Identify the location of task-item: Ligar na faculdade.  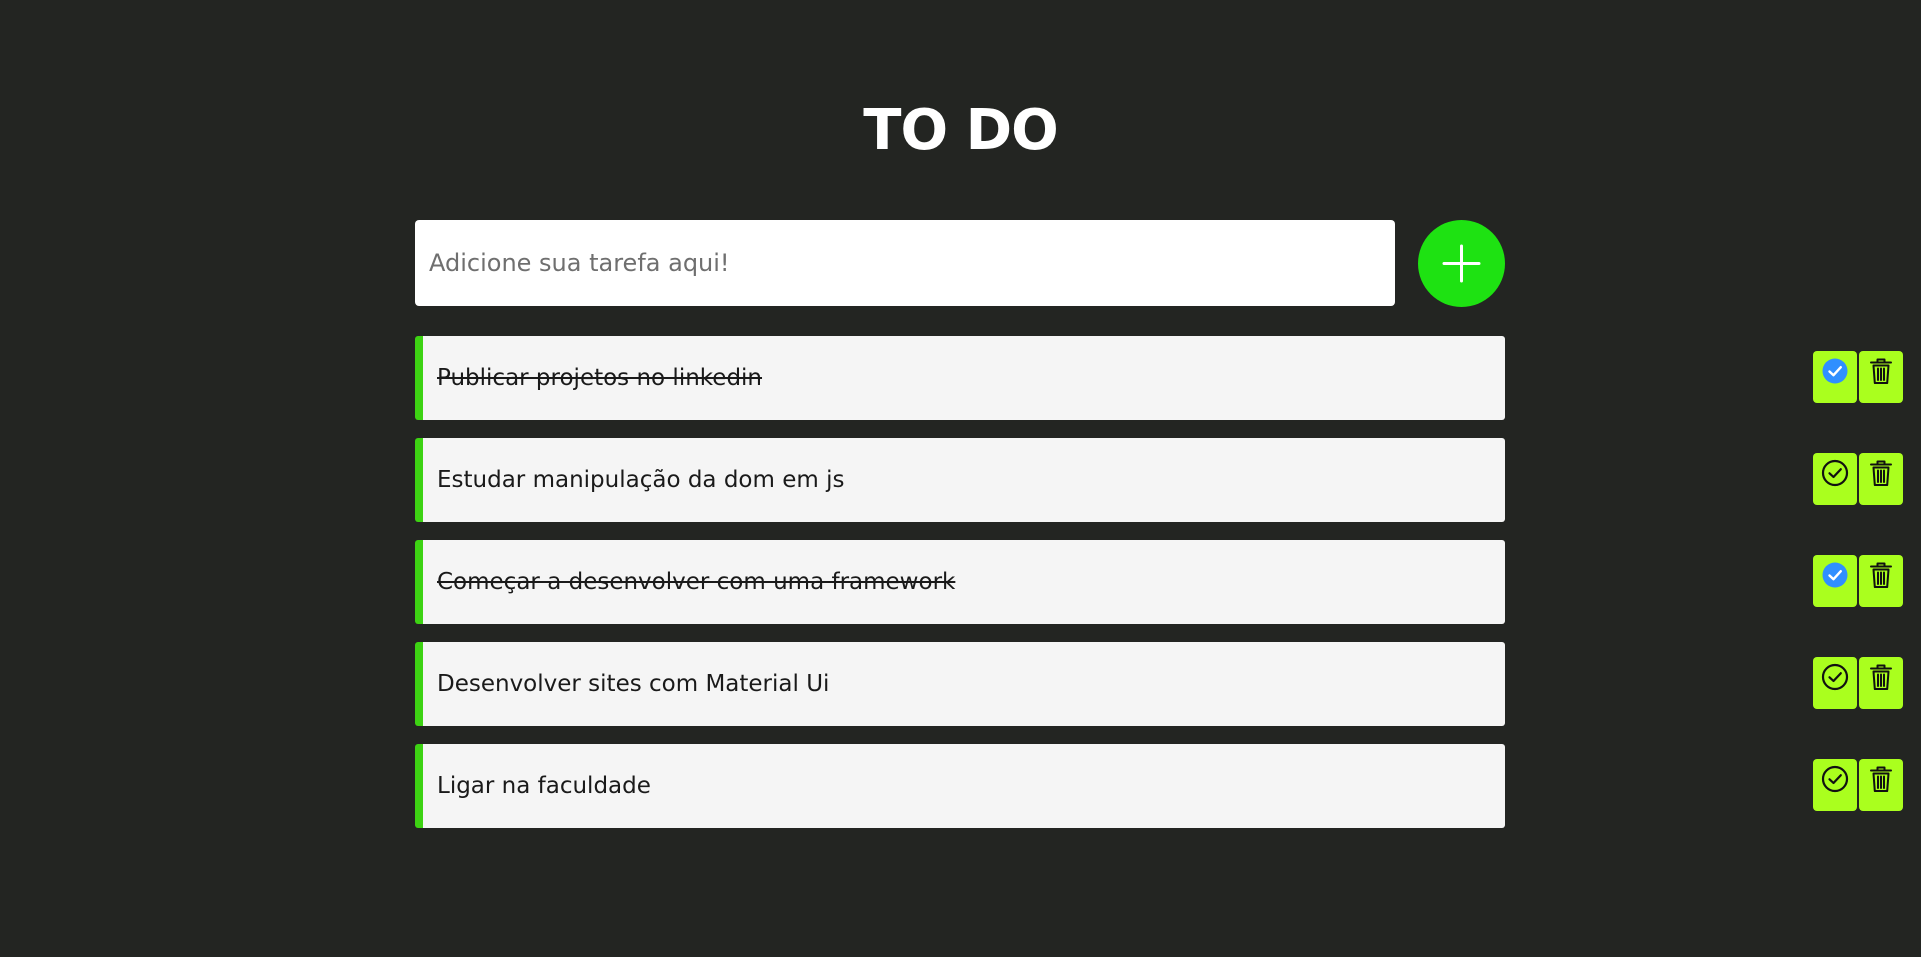
(1159, 786).